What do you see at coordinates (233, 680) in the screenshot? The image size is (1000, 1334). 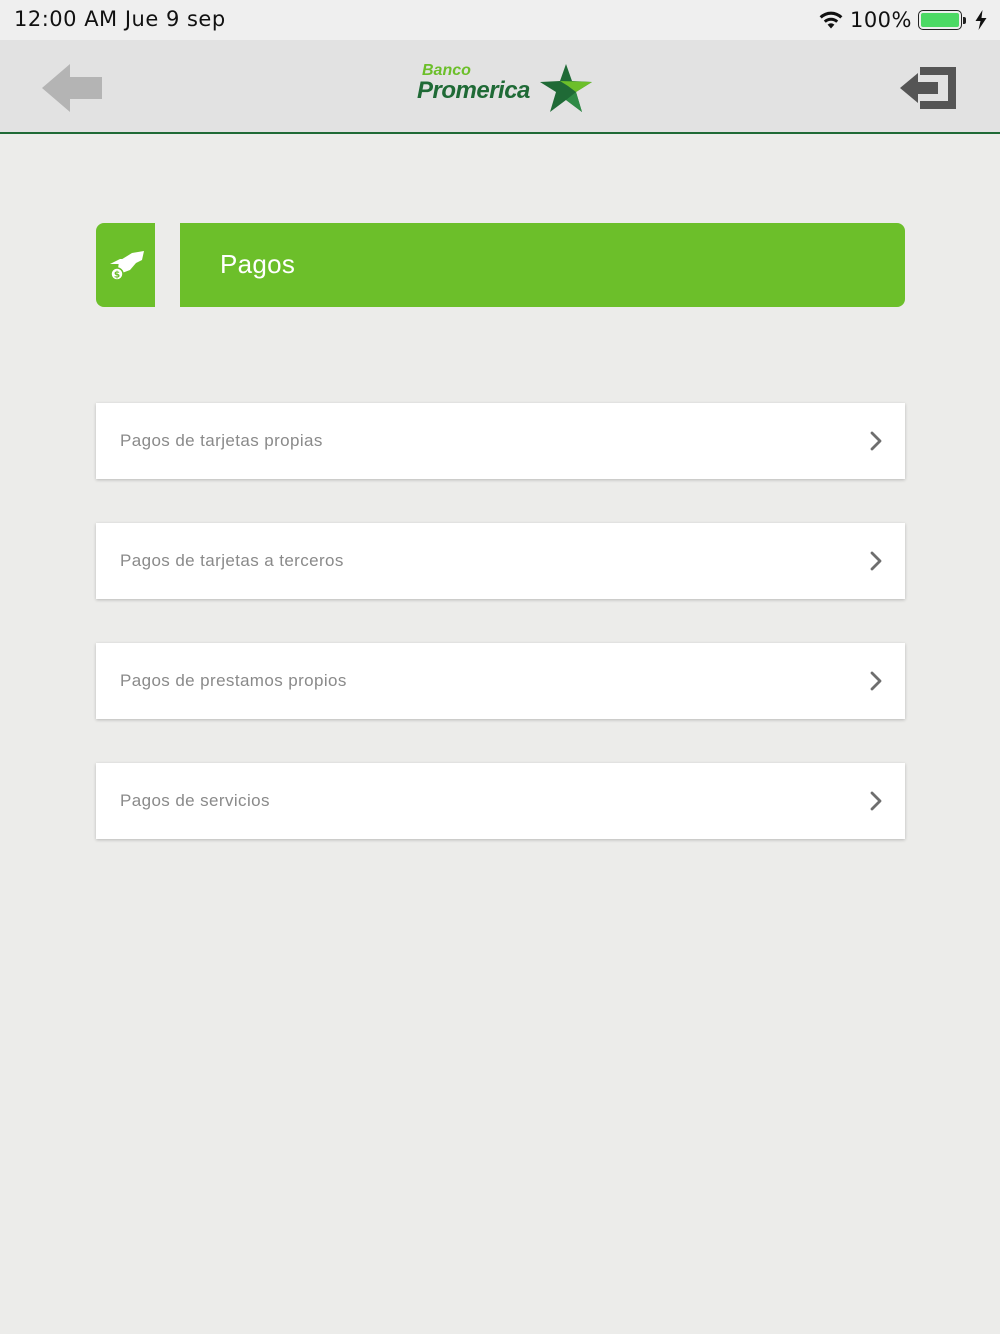 I see `menu-item-label: Pagos de prestamos propios` at bounding box center [233, 680].